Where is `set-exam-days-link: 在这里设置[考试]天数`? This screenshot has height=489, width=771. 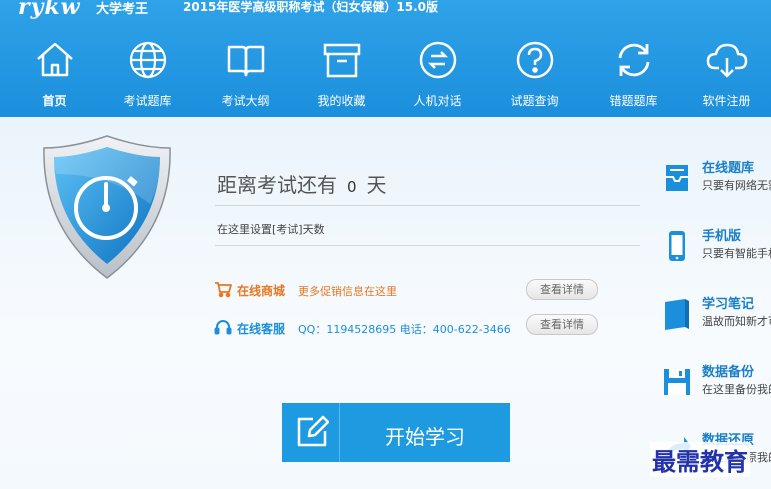
set-exam-days-link: 在这里设置[考试]天数 is located at coordinates (271, 229).